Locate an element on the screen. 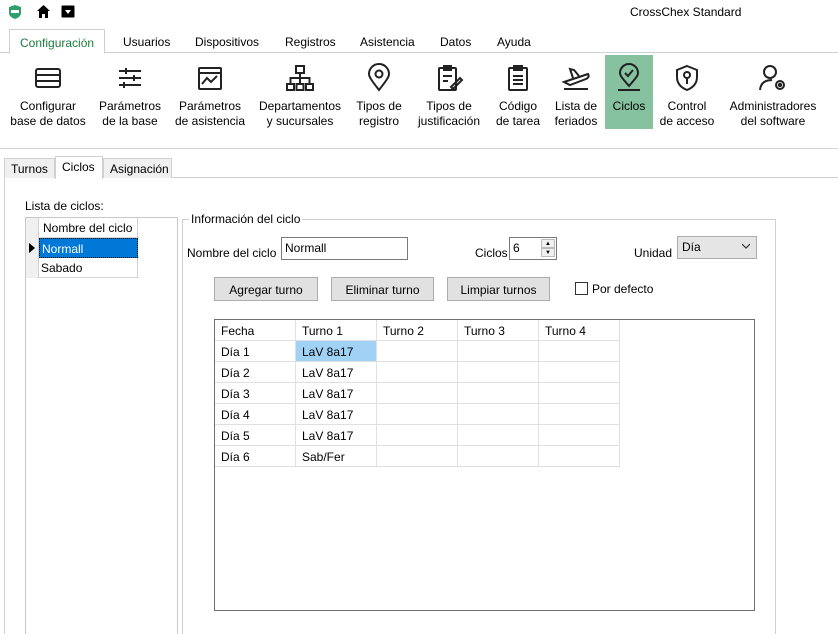  ribbon-control-de-acceso-button: Control de acceso is located at coordinates (687, 92).